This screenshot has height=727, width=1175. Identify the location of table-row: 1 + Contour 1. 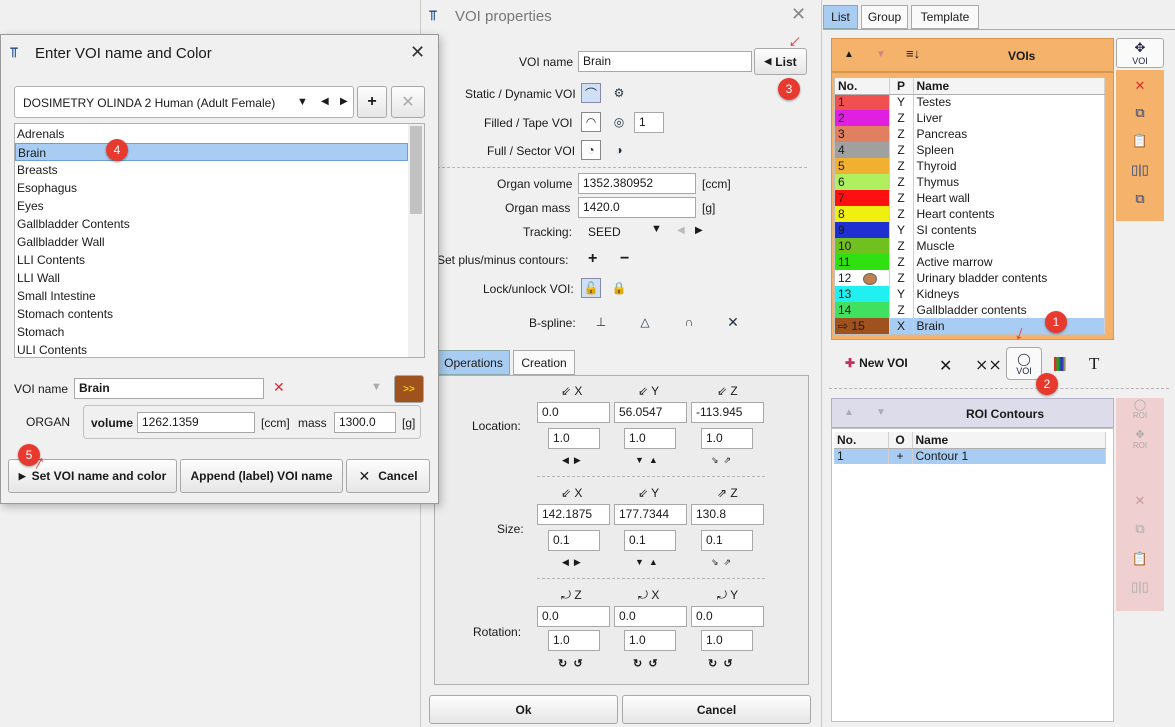
(970, 456).